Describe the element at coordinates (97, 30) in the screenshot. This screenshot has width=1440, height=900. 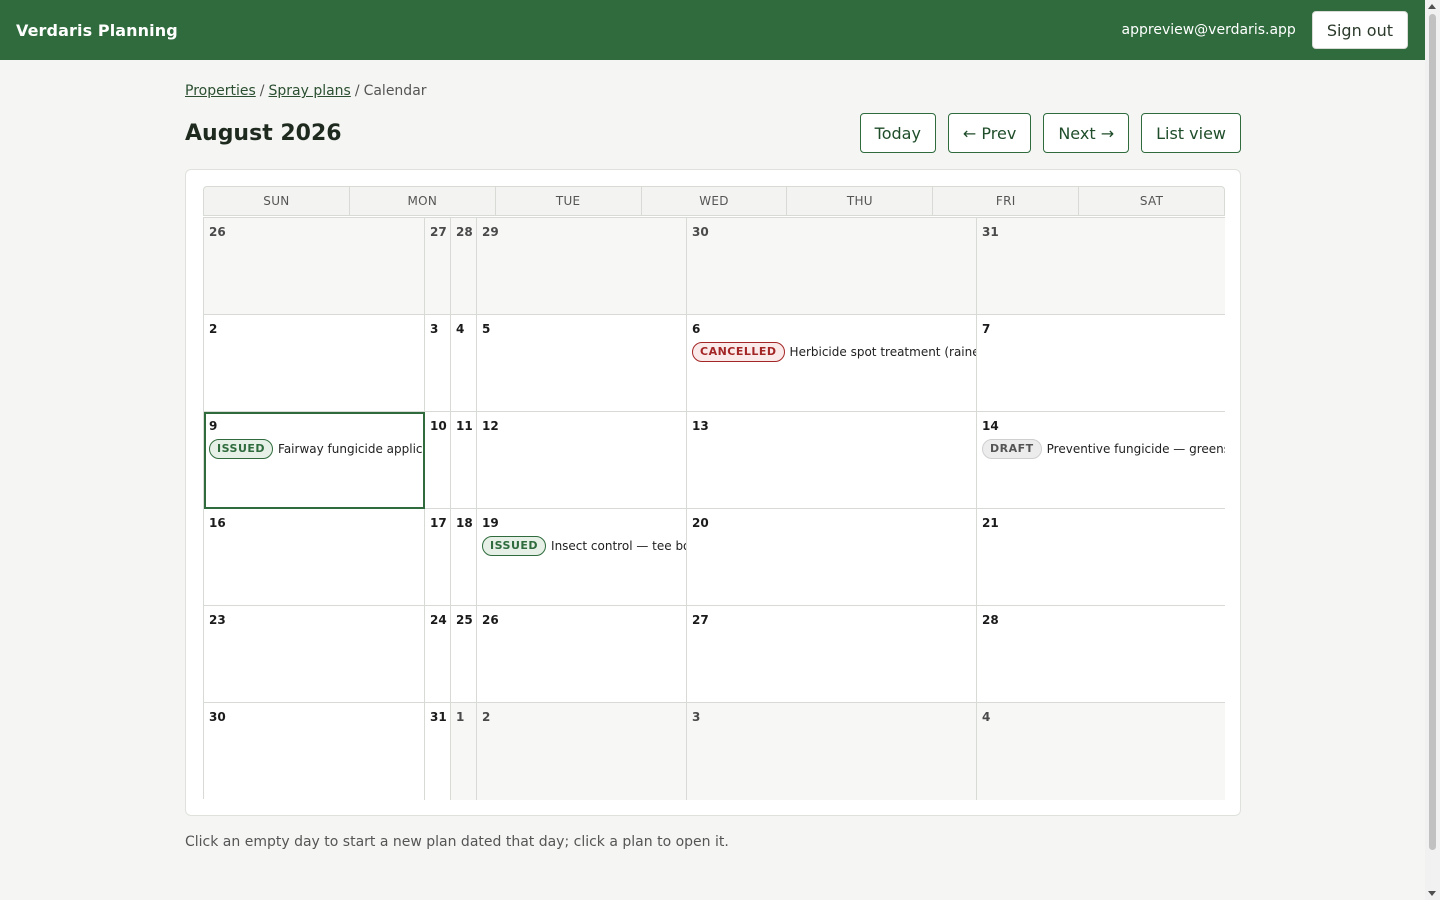
I see `app-title: Verdaris Planning` at that location.